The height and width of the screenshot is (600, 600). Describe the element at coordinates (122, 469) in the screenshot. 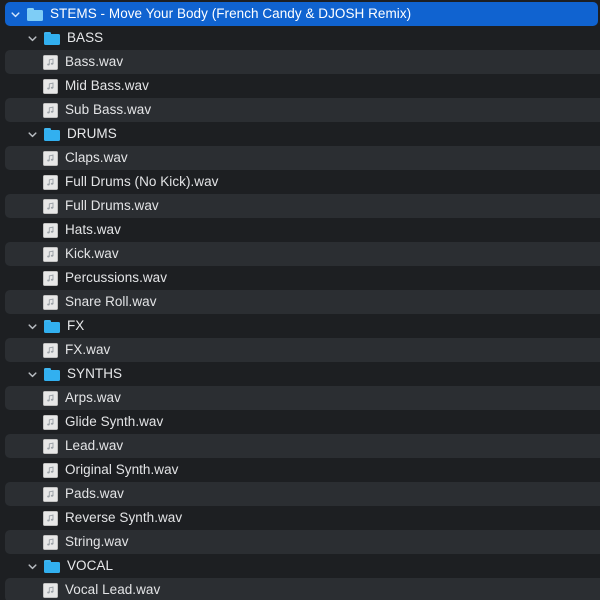

I see `file-name-label: Original Synth.wav` at that location.